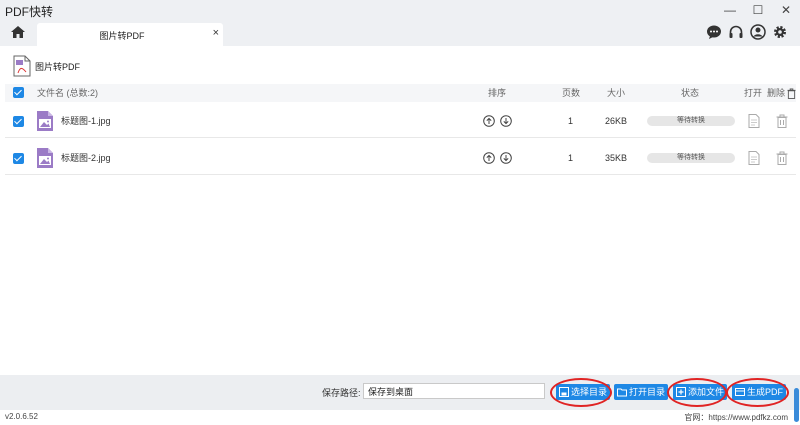  What do you see at coordinates (400, 121) in the screenshot?
I see `table-row: 标题图-1.jpg 1 26KB 等待转换` at bounding box center [400, 121].